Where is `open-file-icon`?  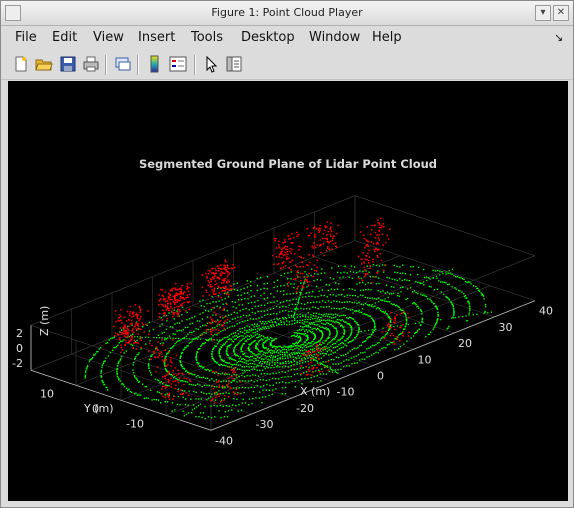 open-file-icon is located at coordinates (44, 64).